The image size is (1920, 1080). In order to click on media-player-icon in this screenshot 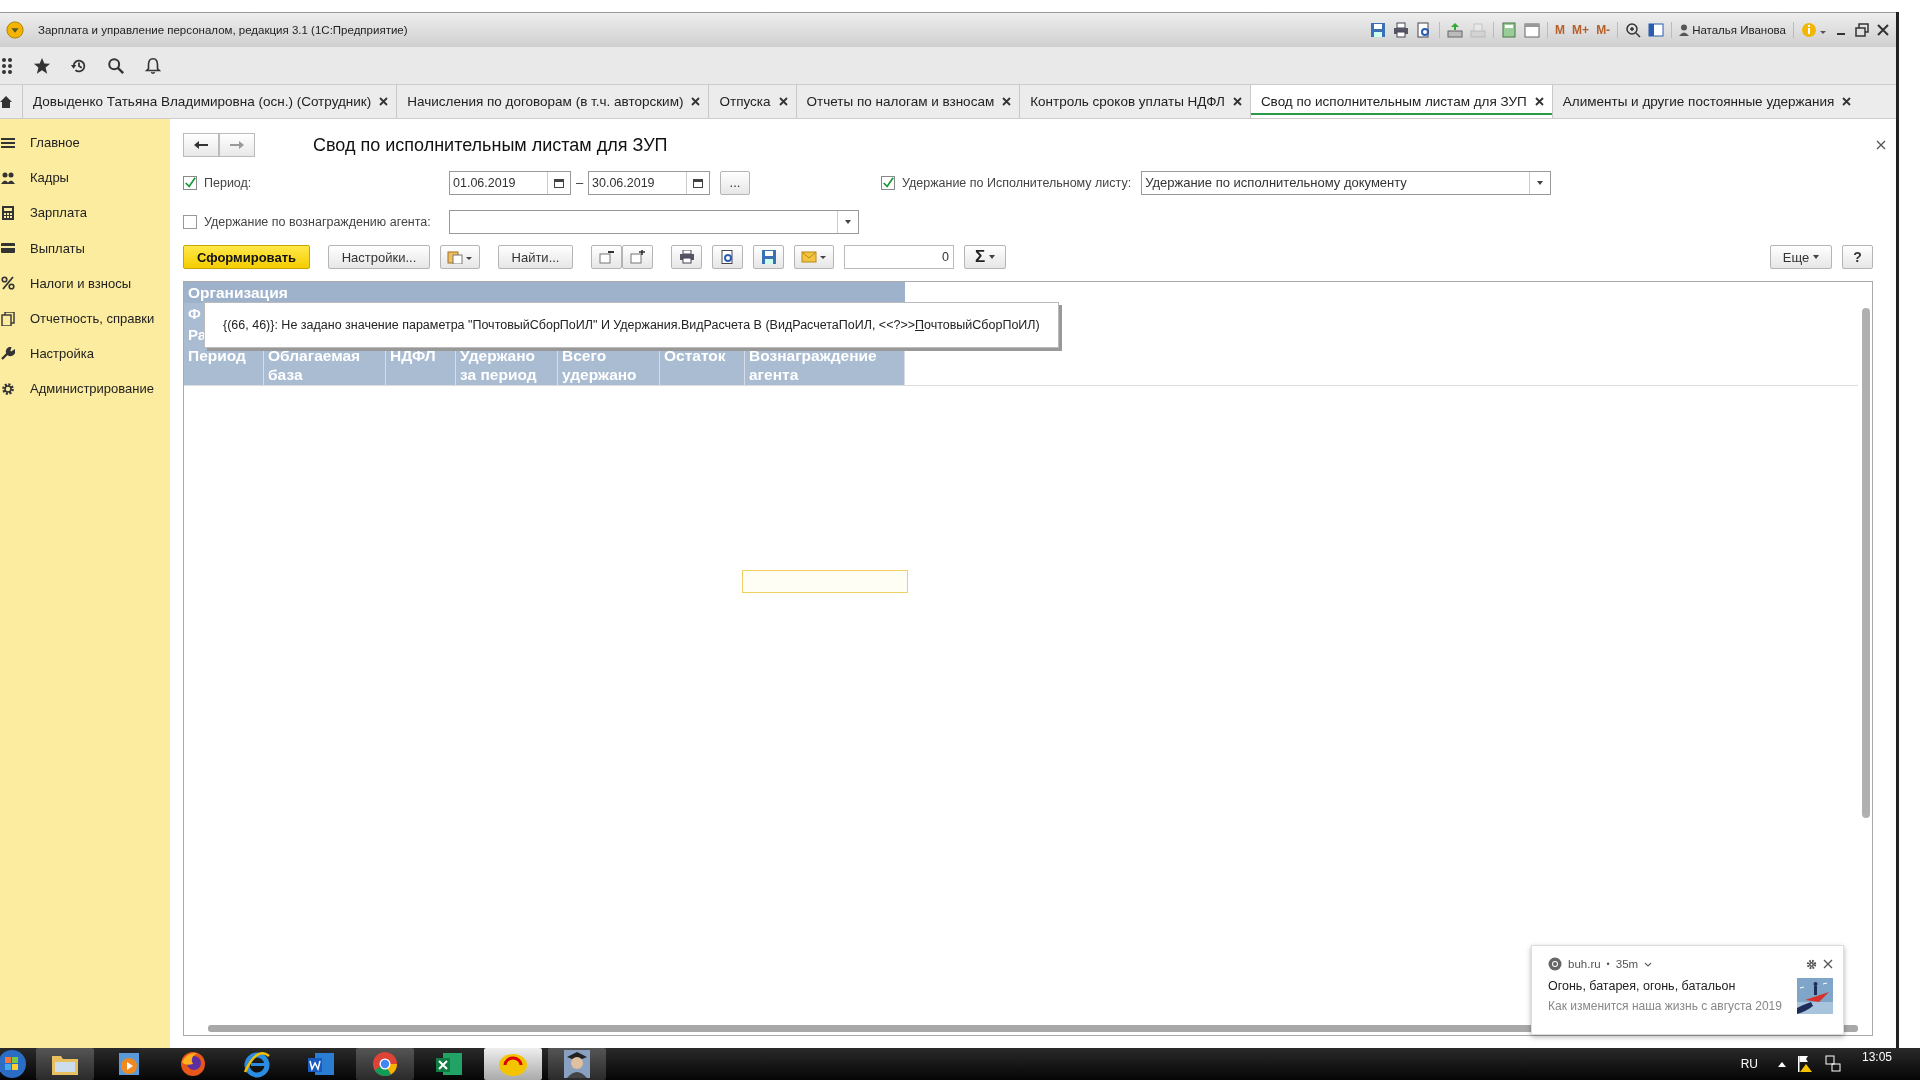, I will do `click(129, 1064)`.